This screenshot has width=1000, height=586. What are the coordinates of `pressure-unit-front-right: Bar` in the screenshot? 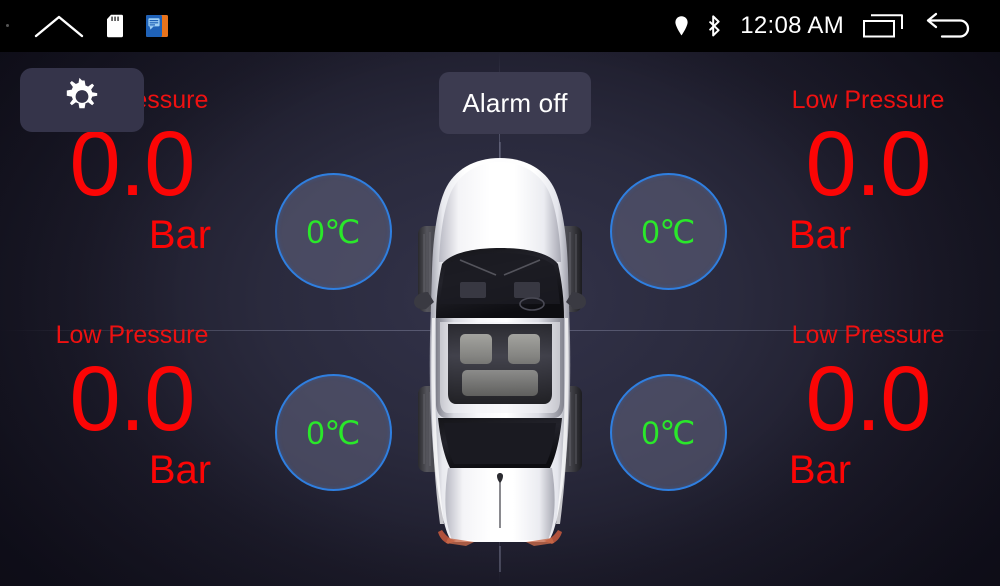 It's located at (820, 235).